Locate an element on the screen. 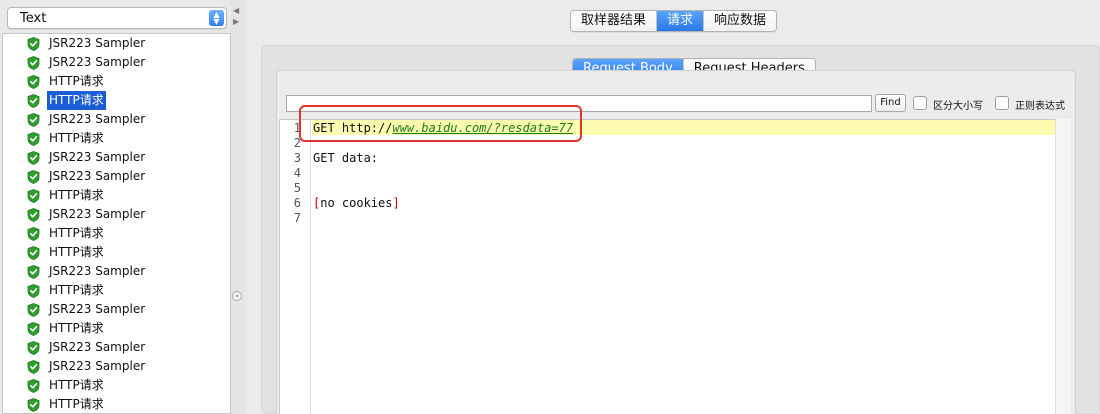 The image size is (1100, 414). editor-scrollbar is located at coordinates (1063, 266).